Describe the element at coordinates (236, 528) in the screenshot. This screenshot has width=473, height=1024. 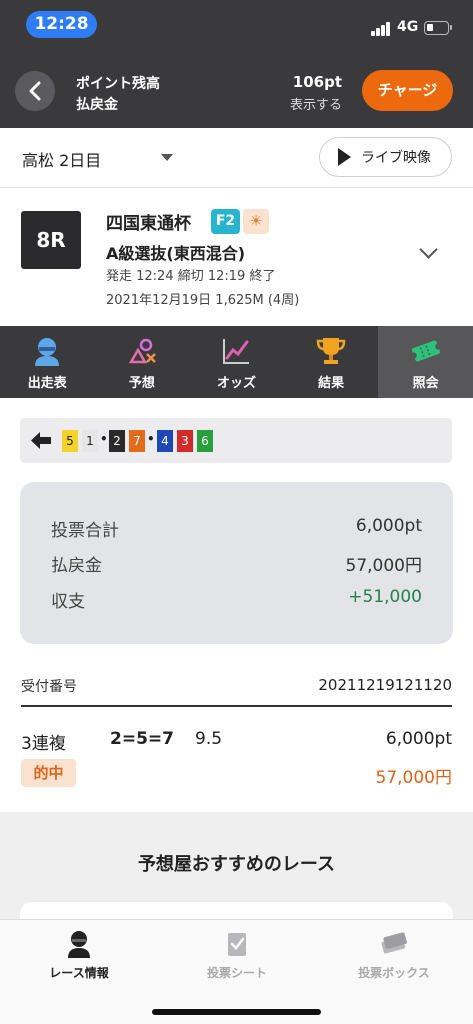
I see `summary-row-total: 投票合計 6,000pt` at that location.